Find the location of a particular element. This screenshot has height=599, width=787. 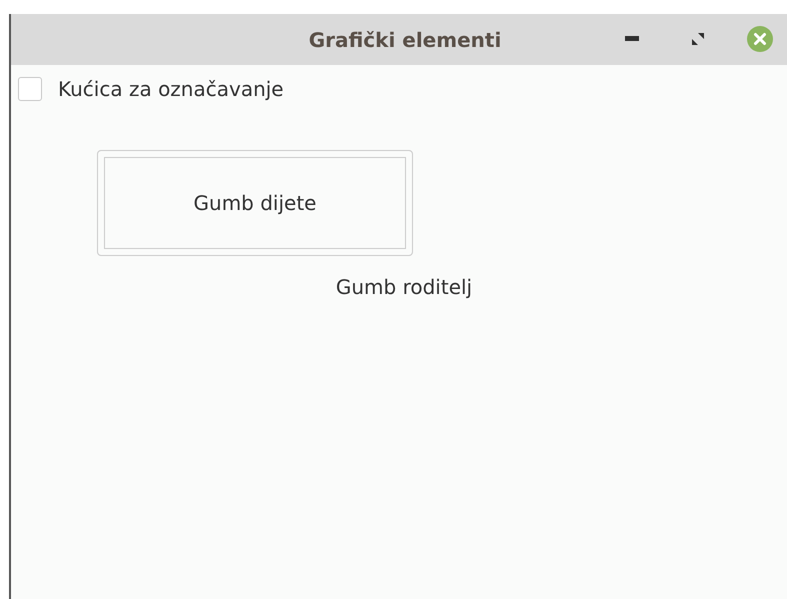

maximize-icon is located at coordinates (698, 39).